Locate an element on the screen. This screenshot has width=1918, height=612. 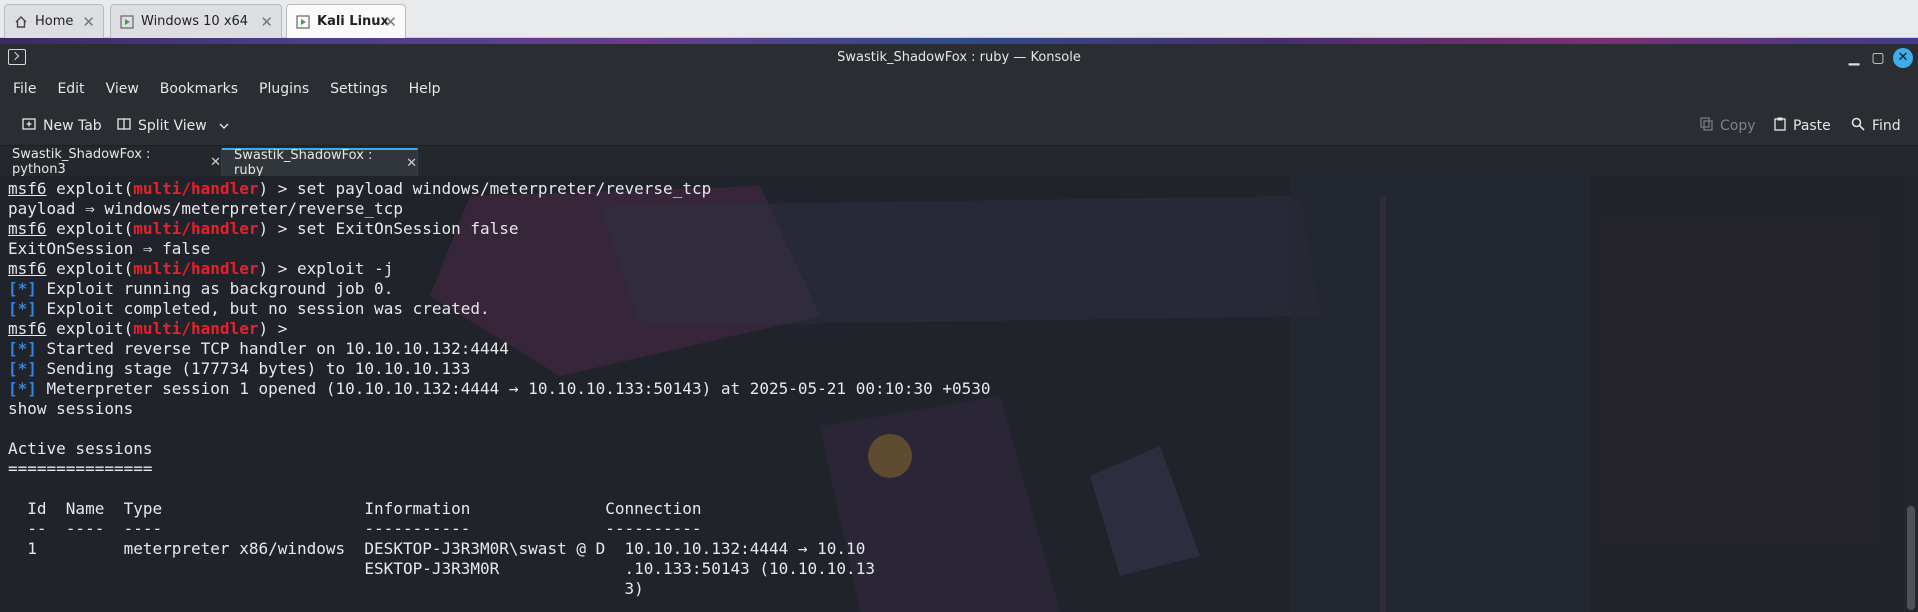
heading-underline: =============== is located at coordinates (80, 468).